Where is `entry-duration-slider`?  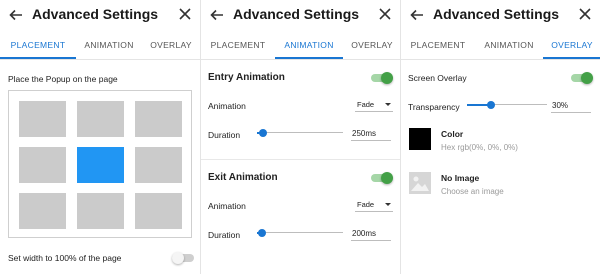 entry-duration-slider is located at coordinates (300, 133).